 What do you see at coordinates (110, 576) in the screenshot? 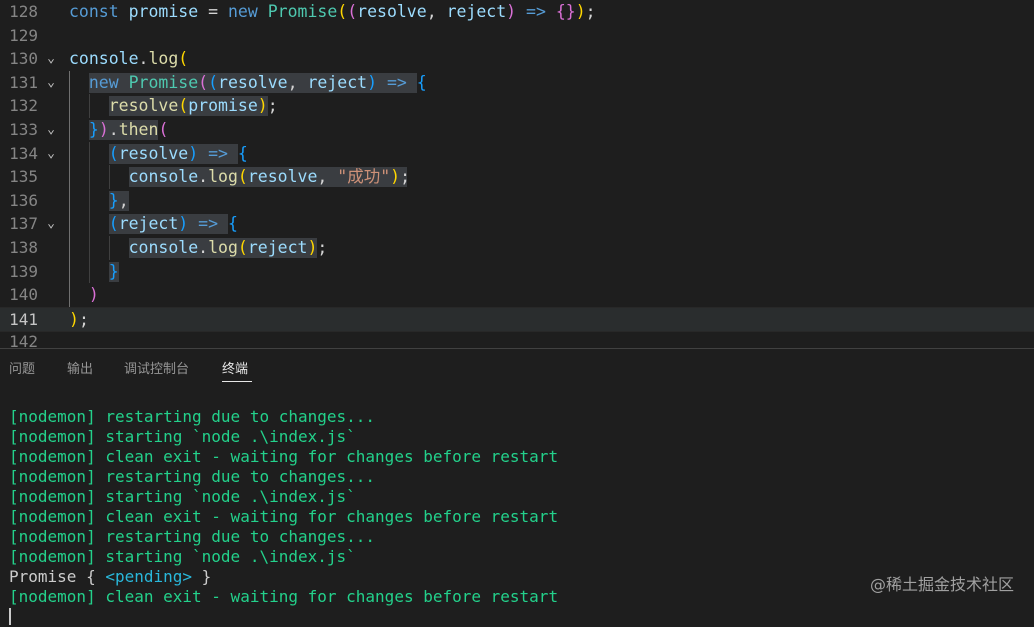
I see `terminal-line: Promise { <pending> }` at bounding box center [110, 576].